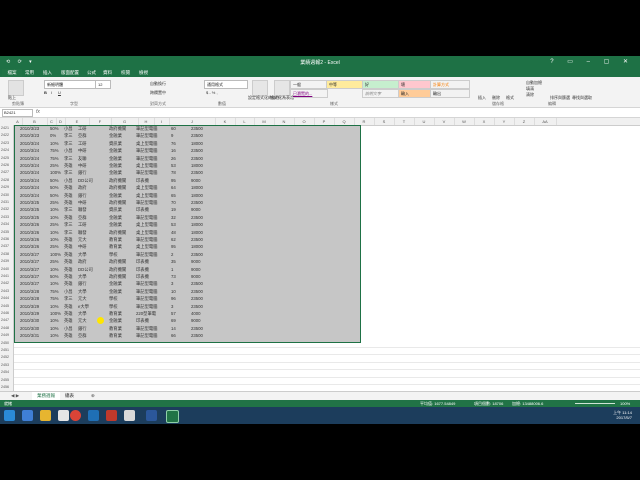  What do you see at coordinates (545, 121) in the screenshot?
I see `column-header: AA` at bounding box center [545, 121].